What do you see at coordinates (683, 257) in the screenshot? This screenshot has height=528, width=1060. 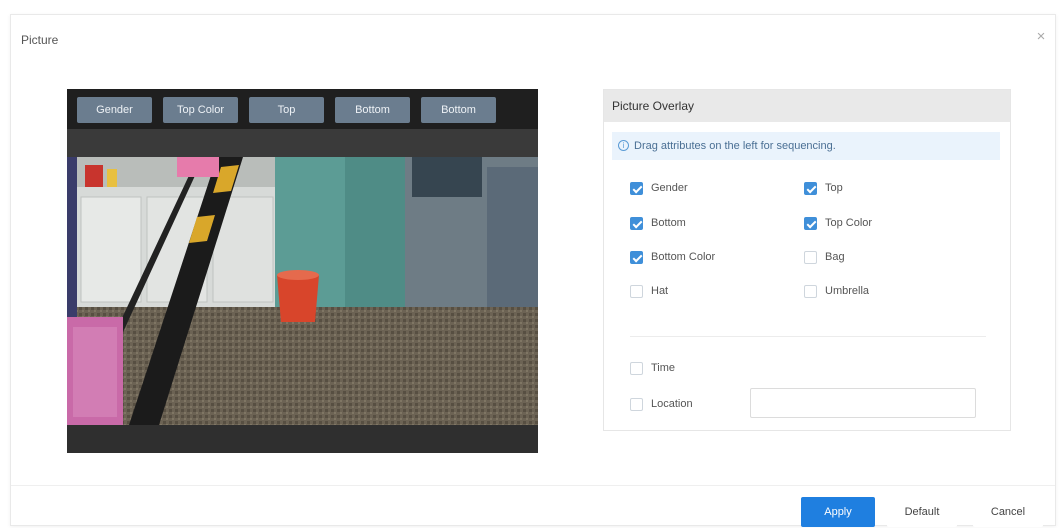 I see `checkbox-label: Bottom Color` at bounding box center [683, 257].